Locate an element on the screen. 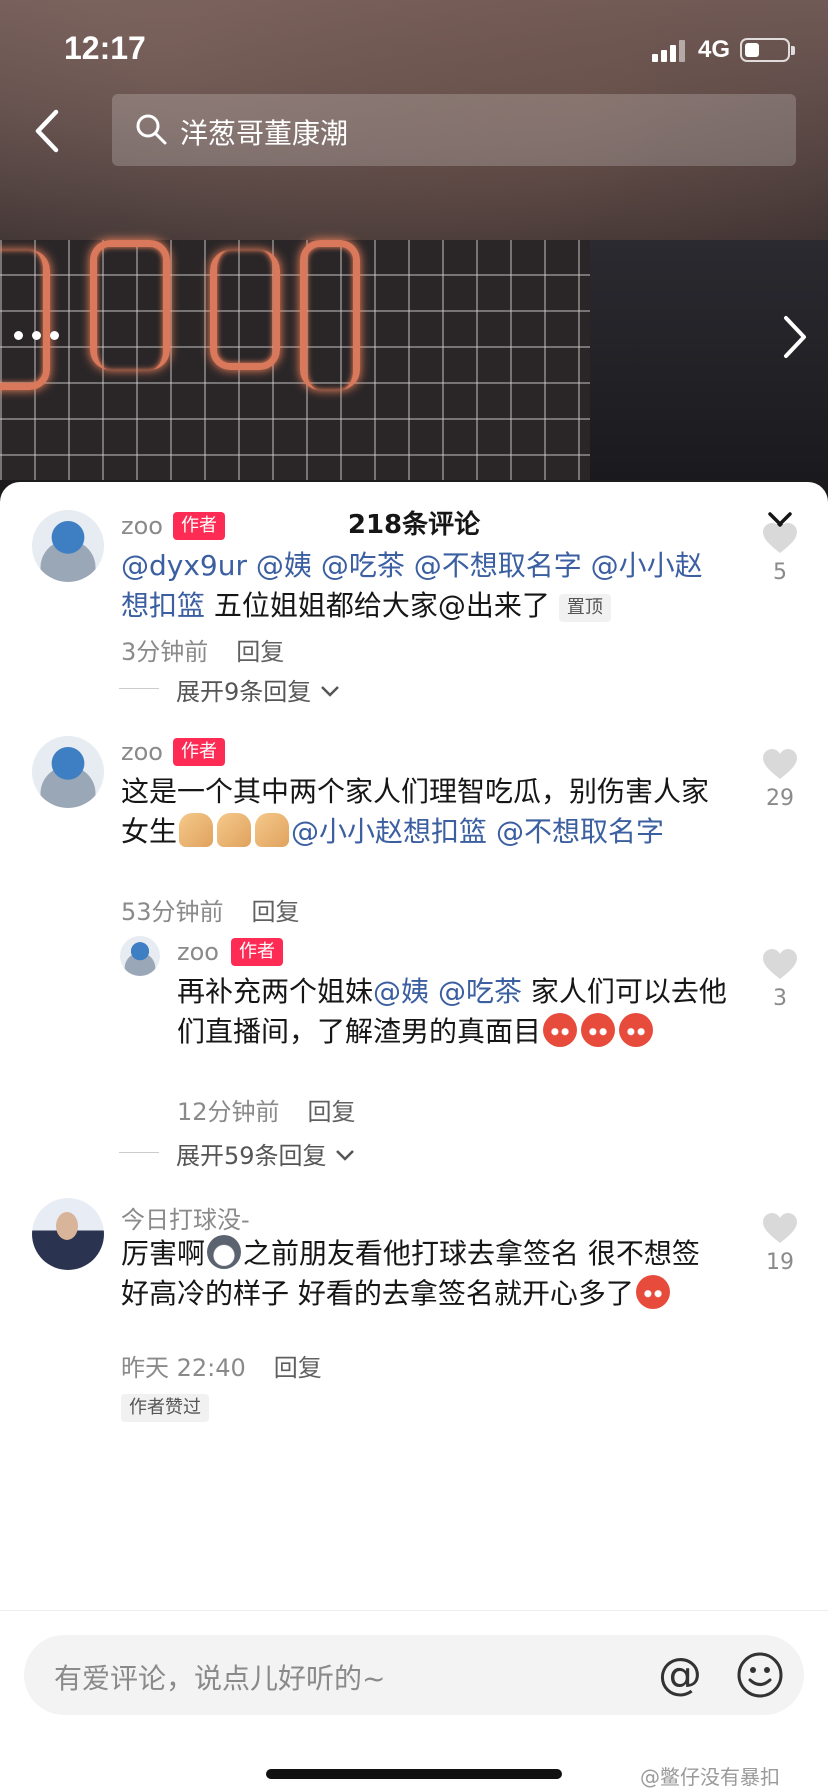 This screenshot has height=1792, width=828. expand-replies-button: 展开59条回复 is located at coordinates (237, 1153).